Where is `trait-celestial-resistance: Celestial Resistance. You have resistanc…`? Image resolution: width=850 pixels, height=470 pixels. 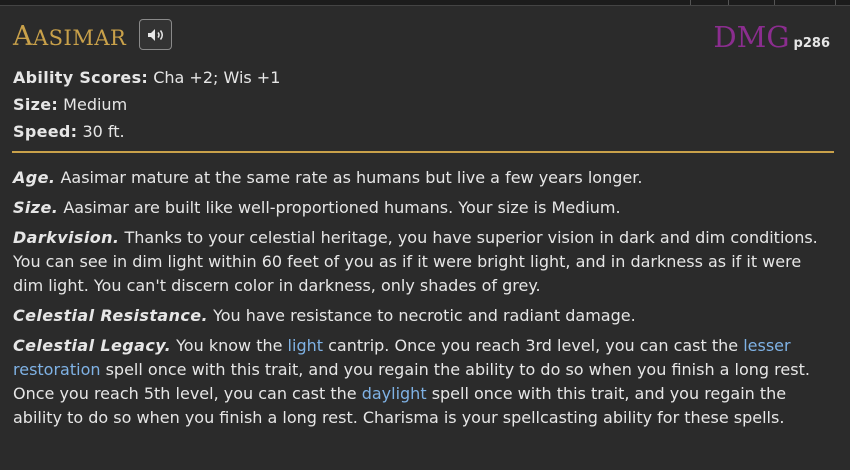 trait-celestial-resistance: Celestial Resistance. You have resistanc… is located at coordinates (424, 316).